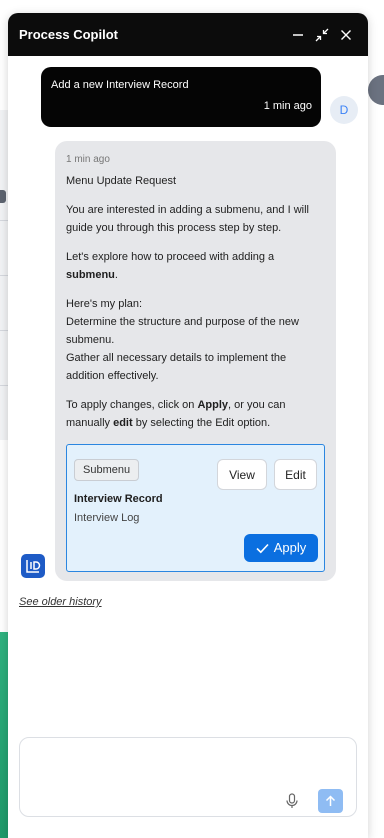 This screenshot has height=838, width=384. Describe the element at coordinates (104, 304) in the screenshot. I see `plan-label: Here's my plan:` at that location.